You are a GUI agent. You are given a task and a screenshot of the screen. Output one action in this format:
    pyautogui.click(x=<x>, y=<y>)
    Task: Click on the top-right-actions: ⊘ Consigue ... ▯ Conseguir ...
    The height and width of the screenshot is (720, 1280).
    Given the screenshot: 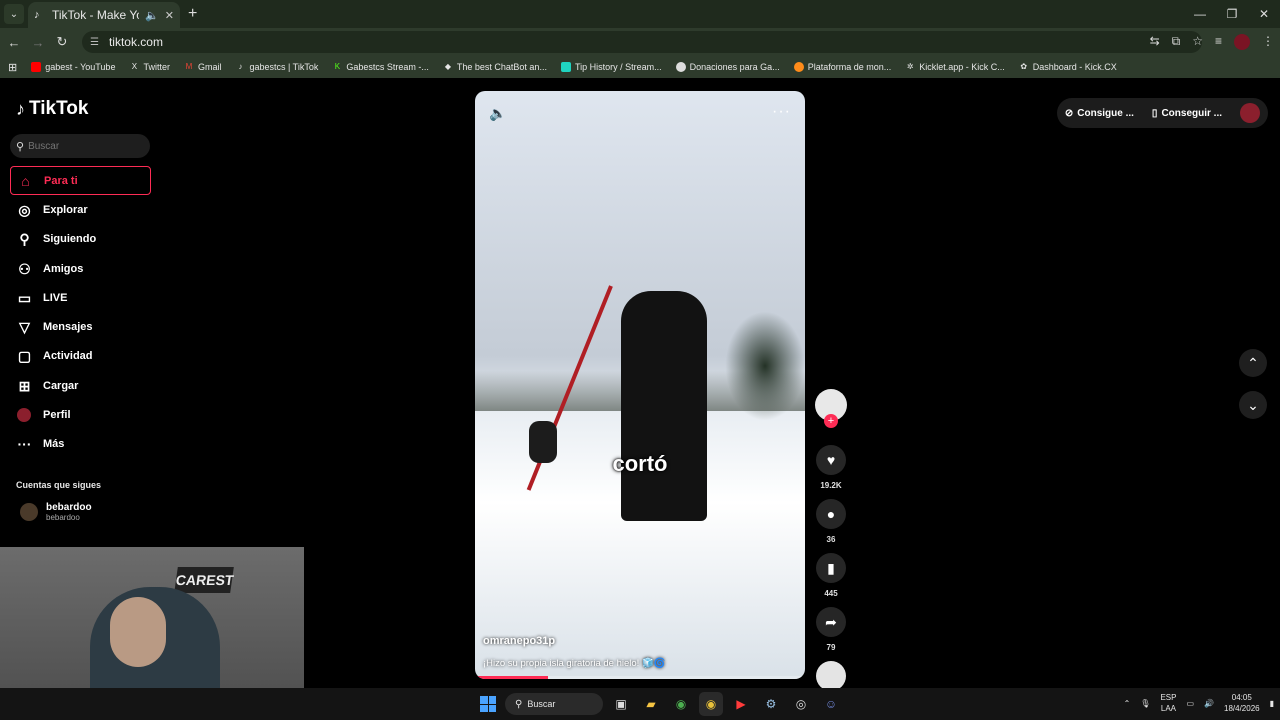 What is the action you would take?
    pyautogui.click(x=1162, y=113)
    